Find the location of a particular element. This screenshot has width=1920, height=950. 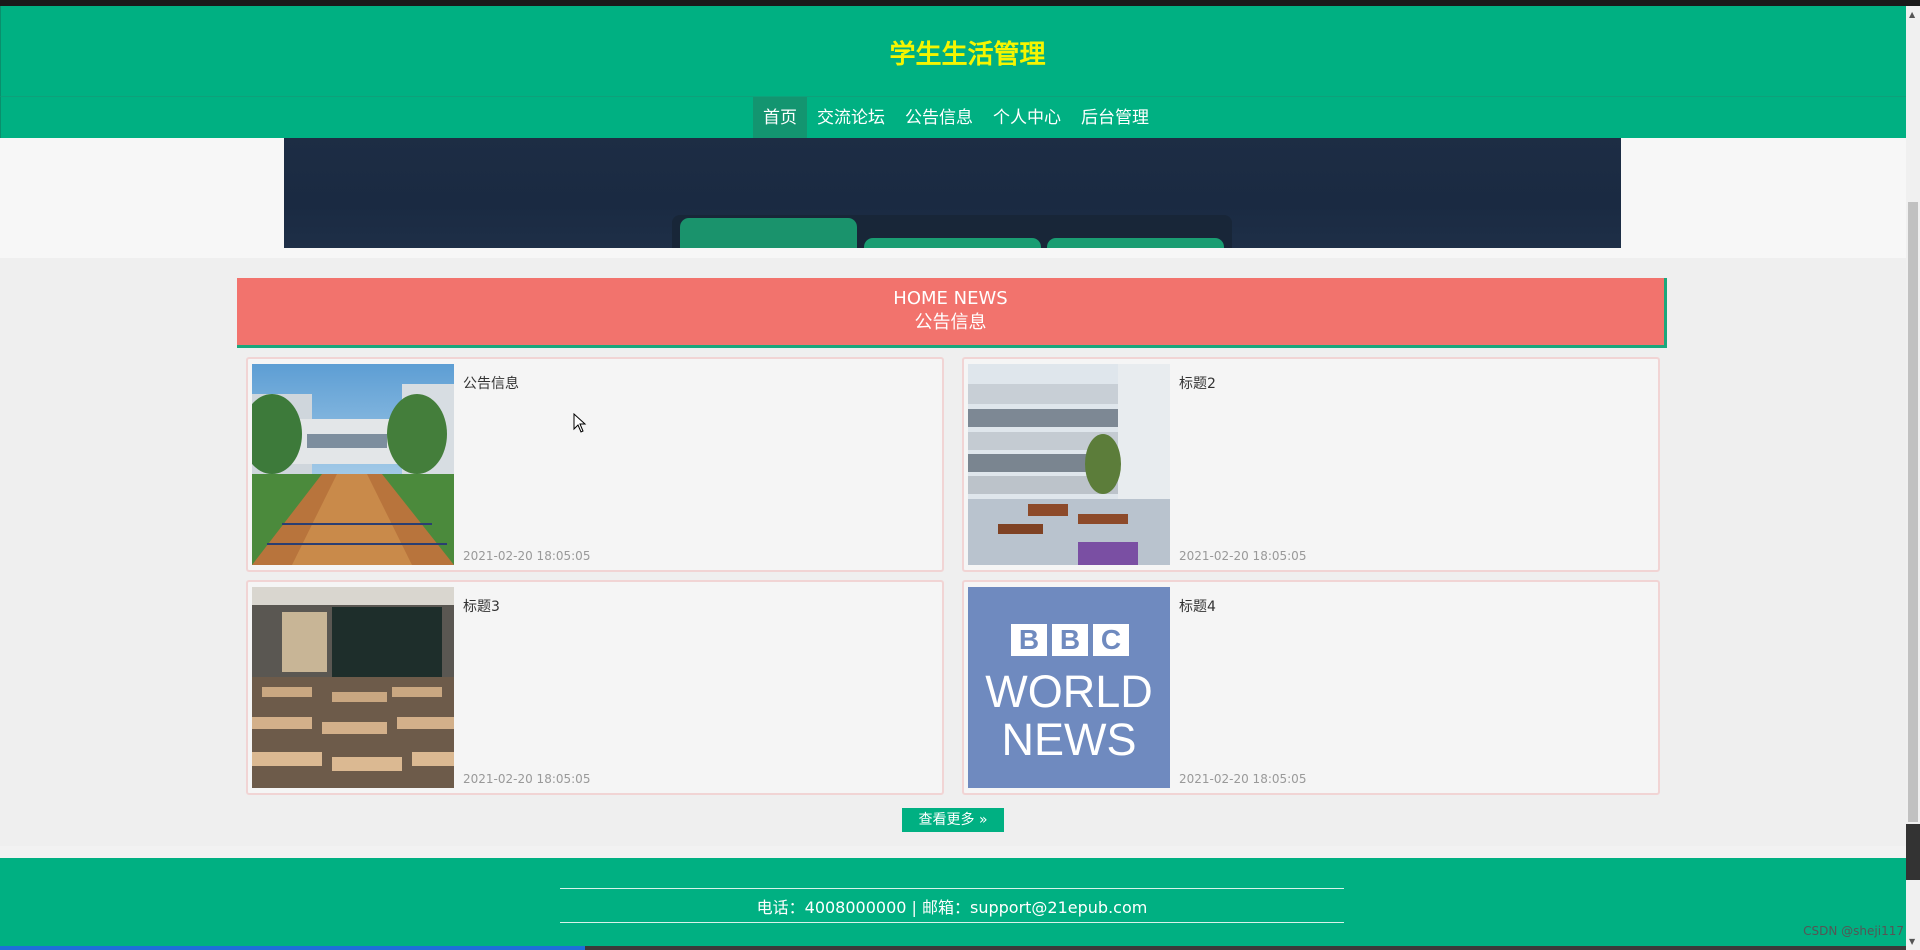

news-heading-en: HOME NEWS is located at coordinates (950, 298).